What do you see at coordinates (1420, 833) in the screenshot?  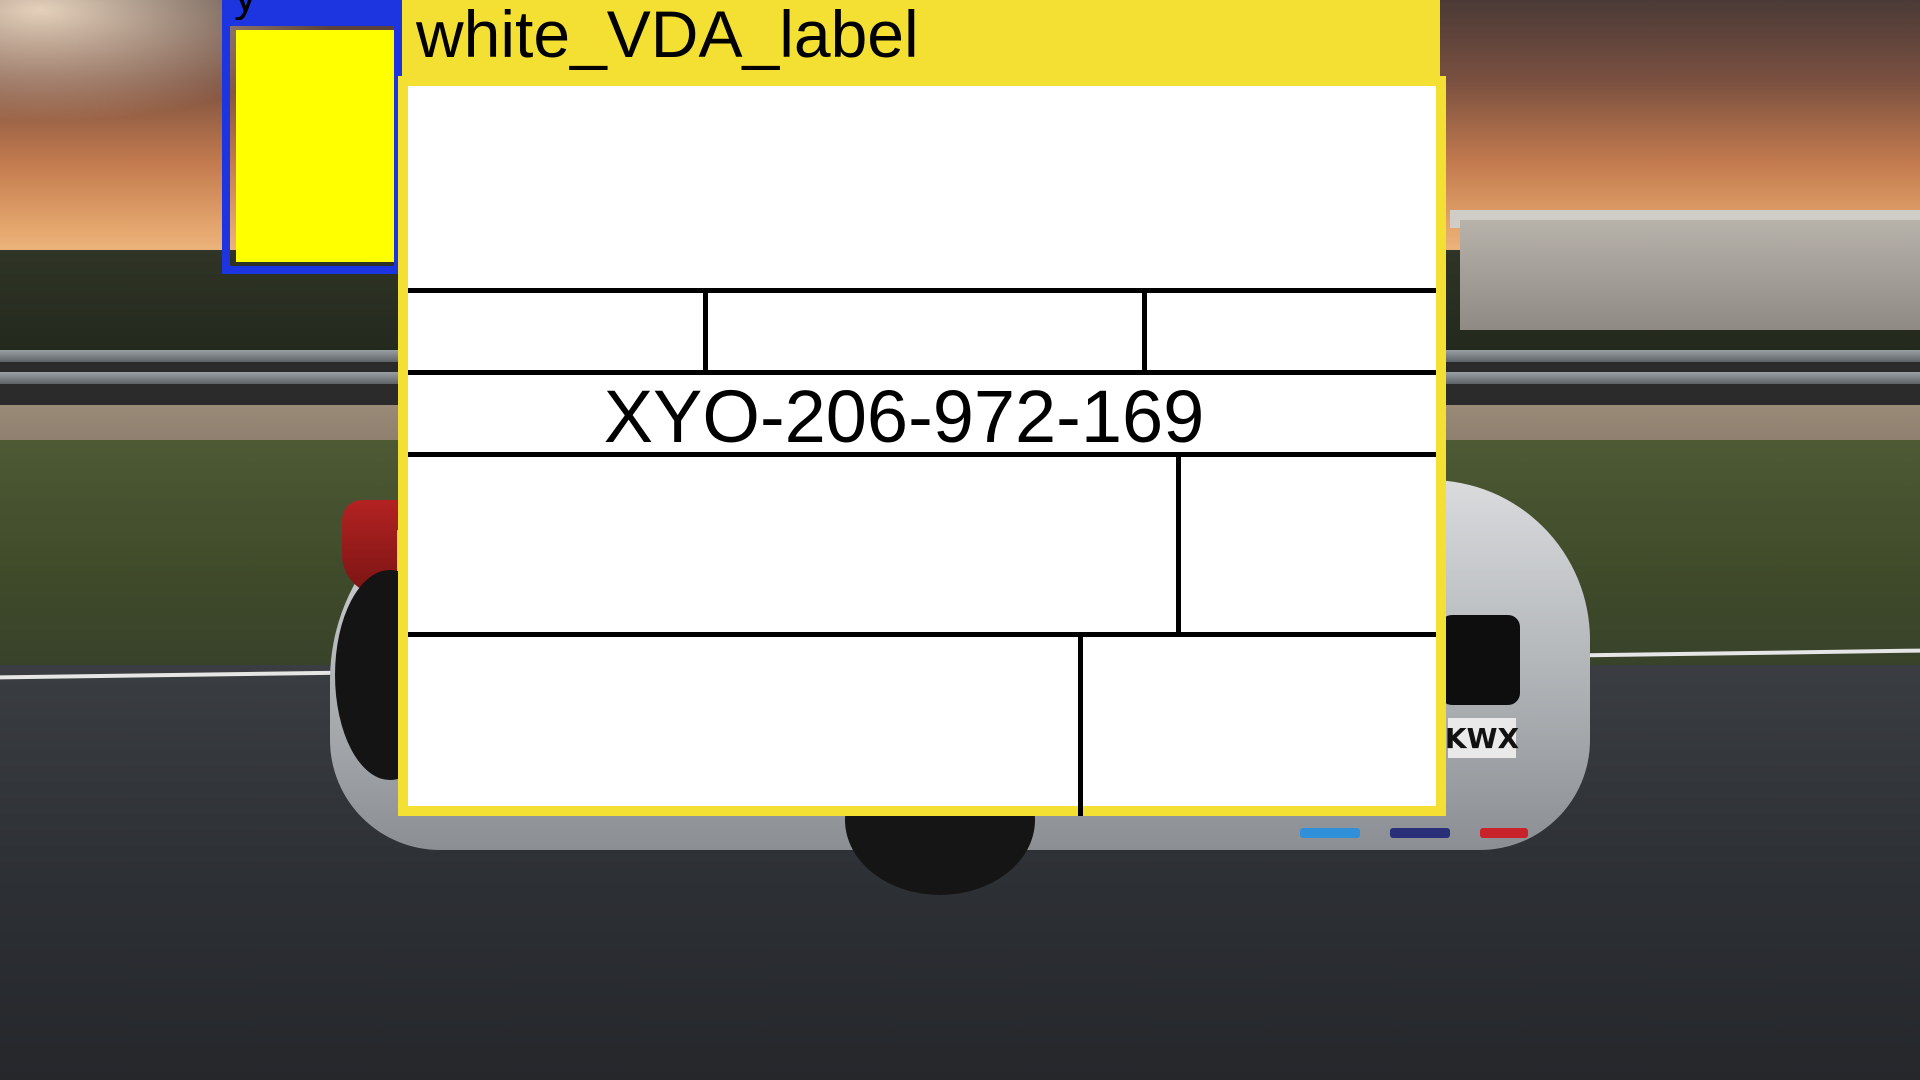 I see `car-stripe-navy` at bounding box center [1420, 833].